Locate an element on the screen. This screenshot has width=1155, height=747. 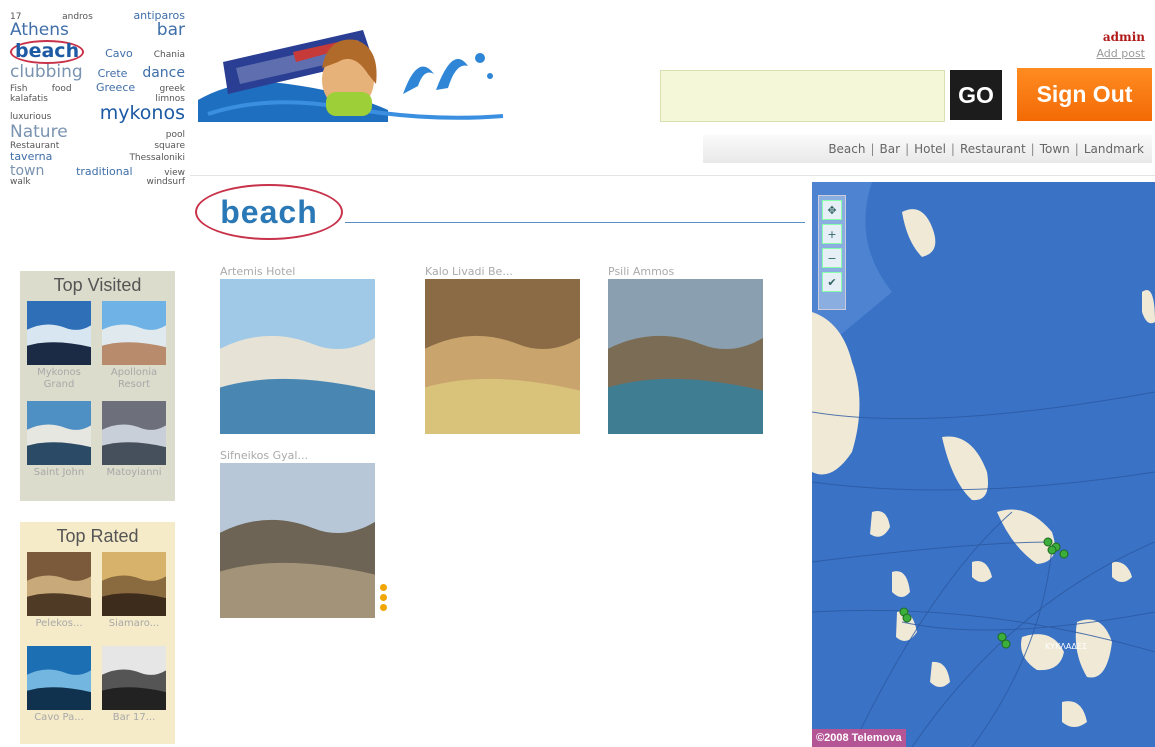
tag-cloud-row: town traditional view is located at coordinates (97, 171).